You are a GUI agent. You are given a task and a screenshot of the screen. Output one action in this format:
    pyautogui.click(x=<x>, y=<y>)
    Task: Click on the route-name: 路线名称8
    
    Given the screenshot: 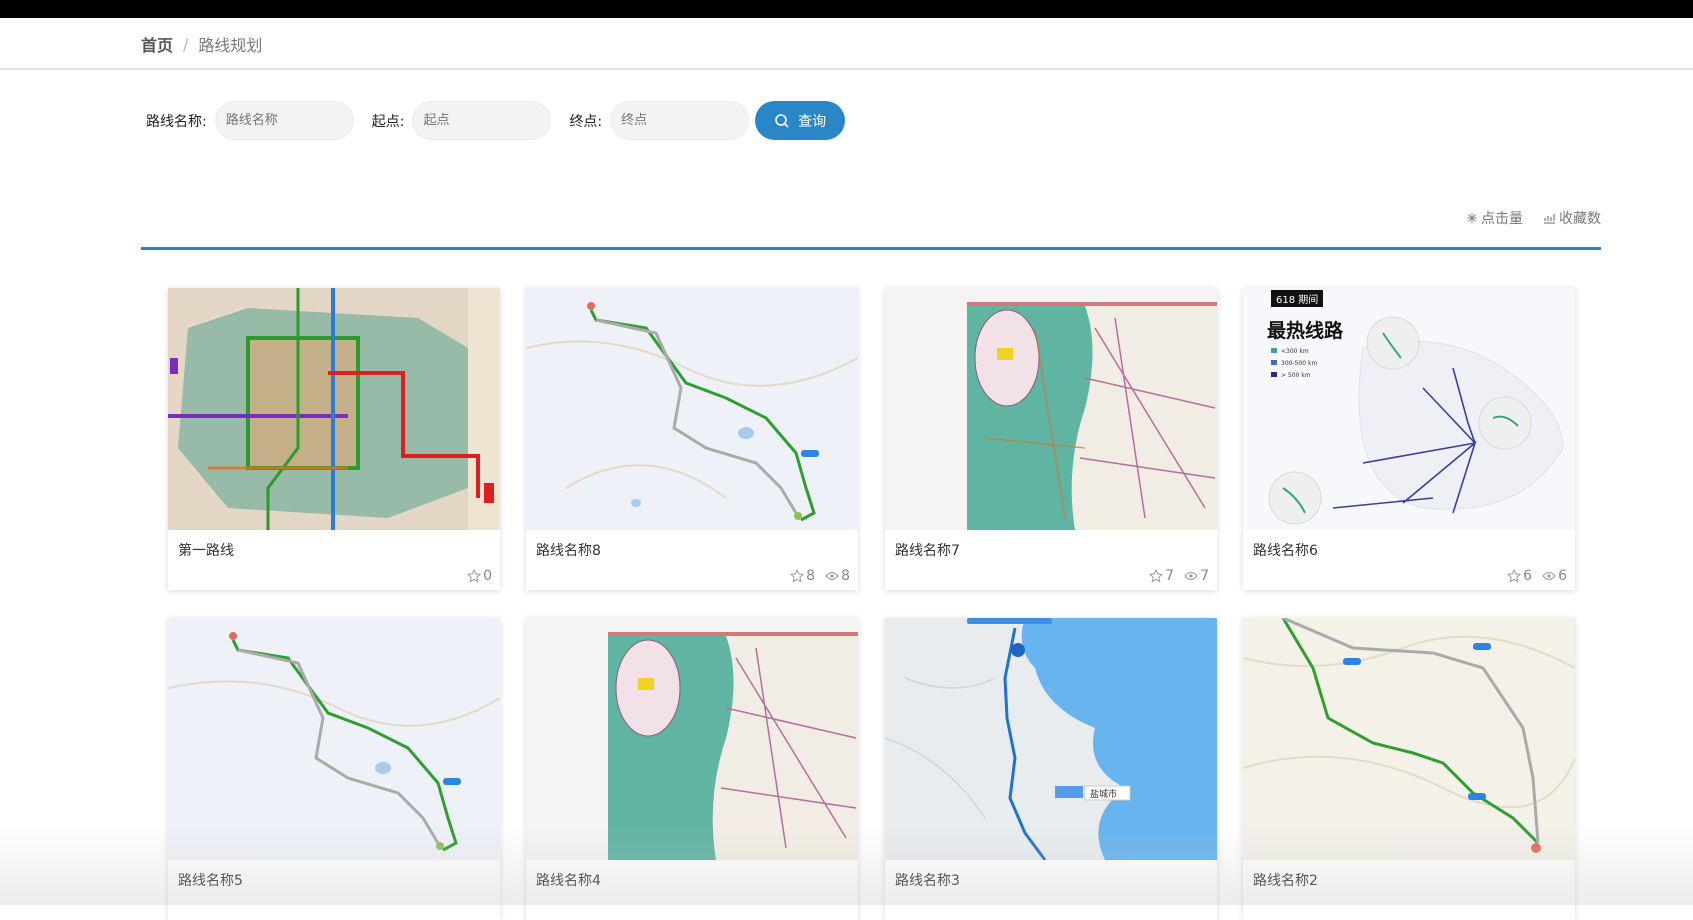 What is the action you would take?
    pyautogui.click(x=568, y=551)
    